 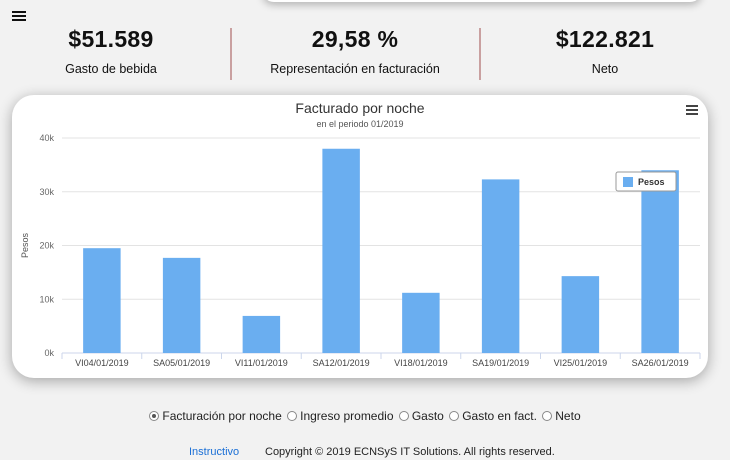 What do you see at coordinates (111, 54) in the screenshot?
I see `kpi-drink-spend: $51.589 Gasto de bebida` at bounding box center [111, 54].